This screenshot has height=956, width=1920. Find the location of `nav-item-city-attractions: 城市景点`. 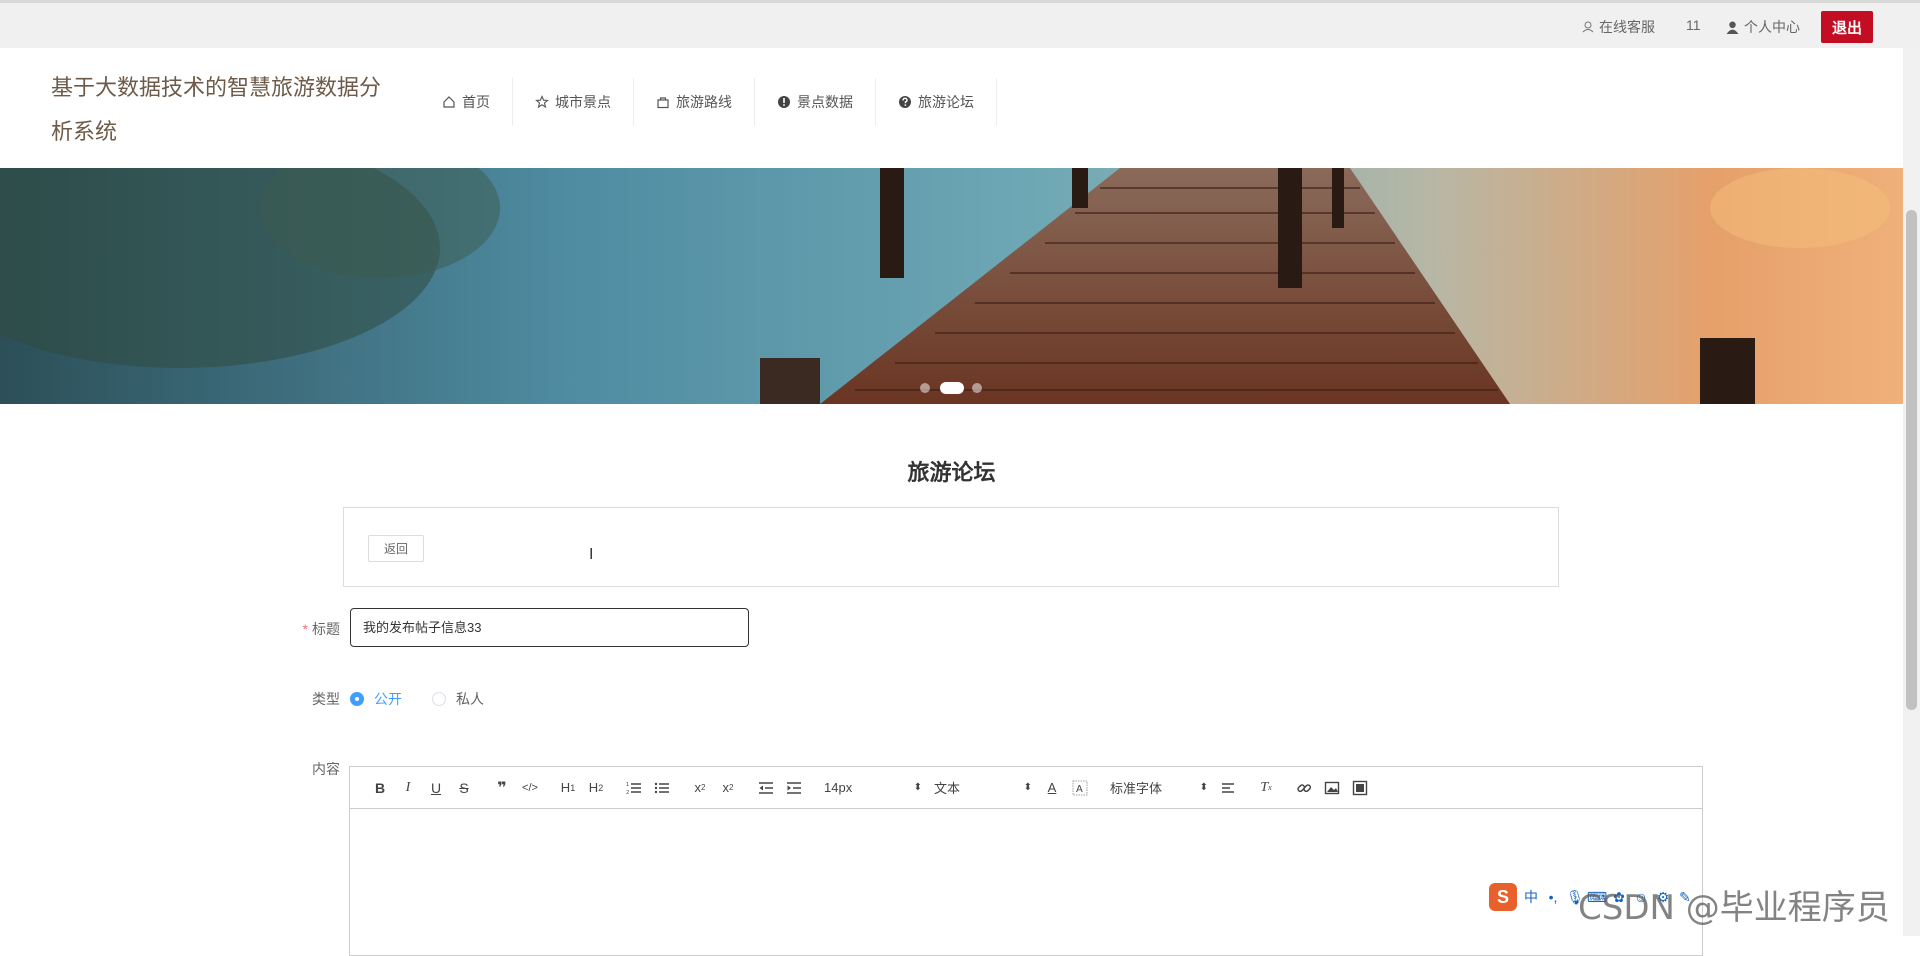

nav-item-city-attractions: 城市景点 is located at coordinates (573, 102).